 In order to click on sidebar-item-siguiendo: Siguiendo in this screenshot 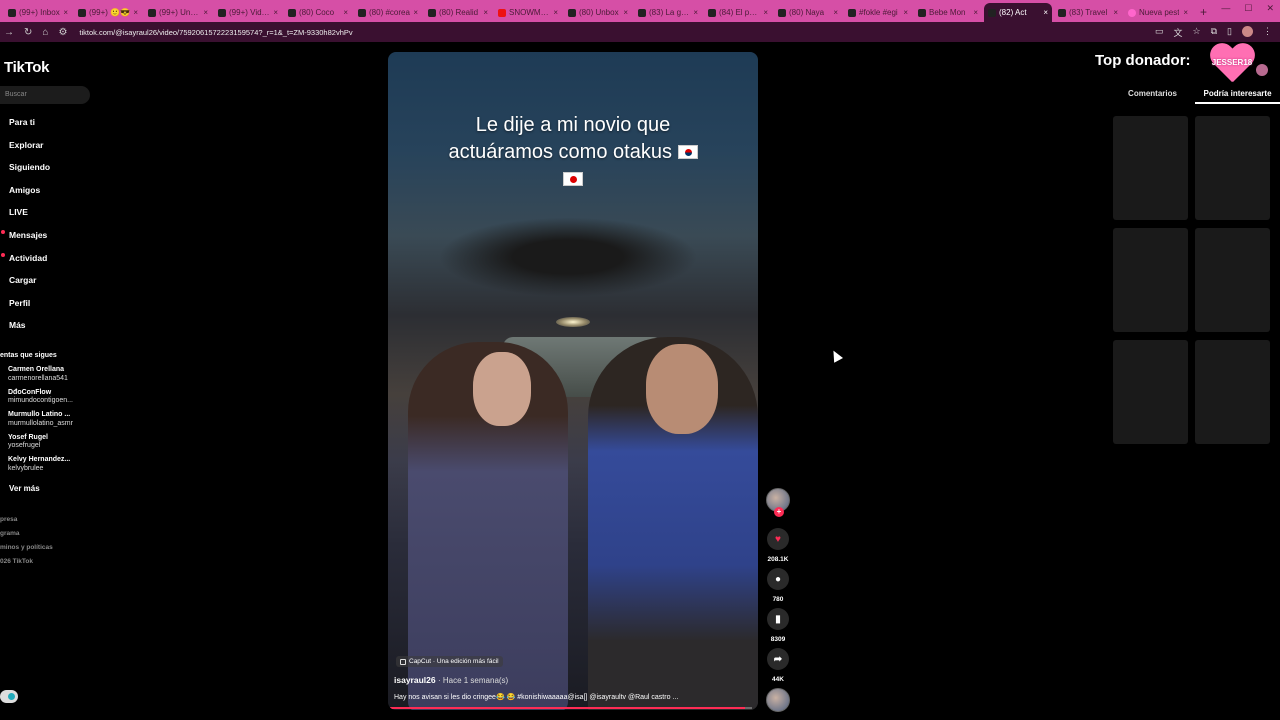, I will do `click(29, 172)`.